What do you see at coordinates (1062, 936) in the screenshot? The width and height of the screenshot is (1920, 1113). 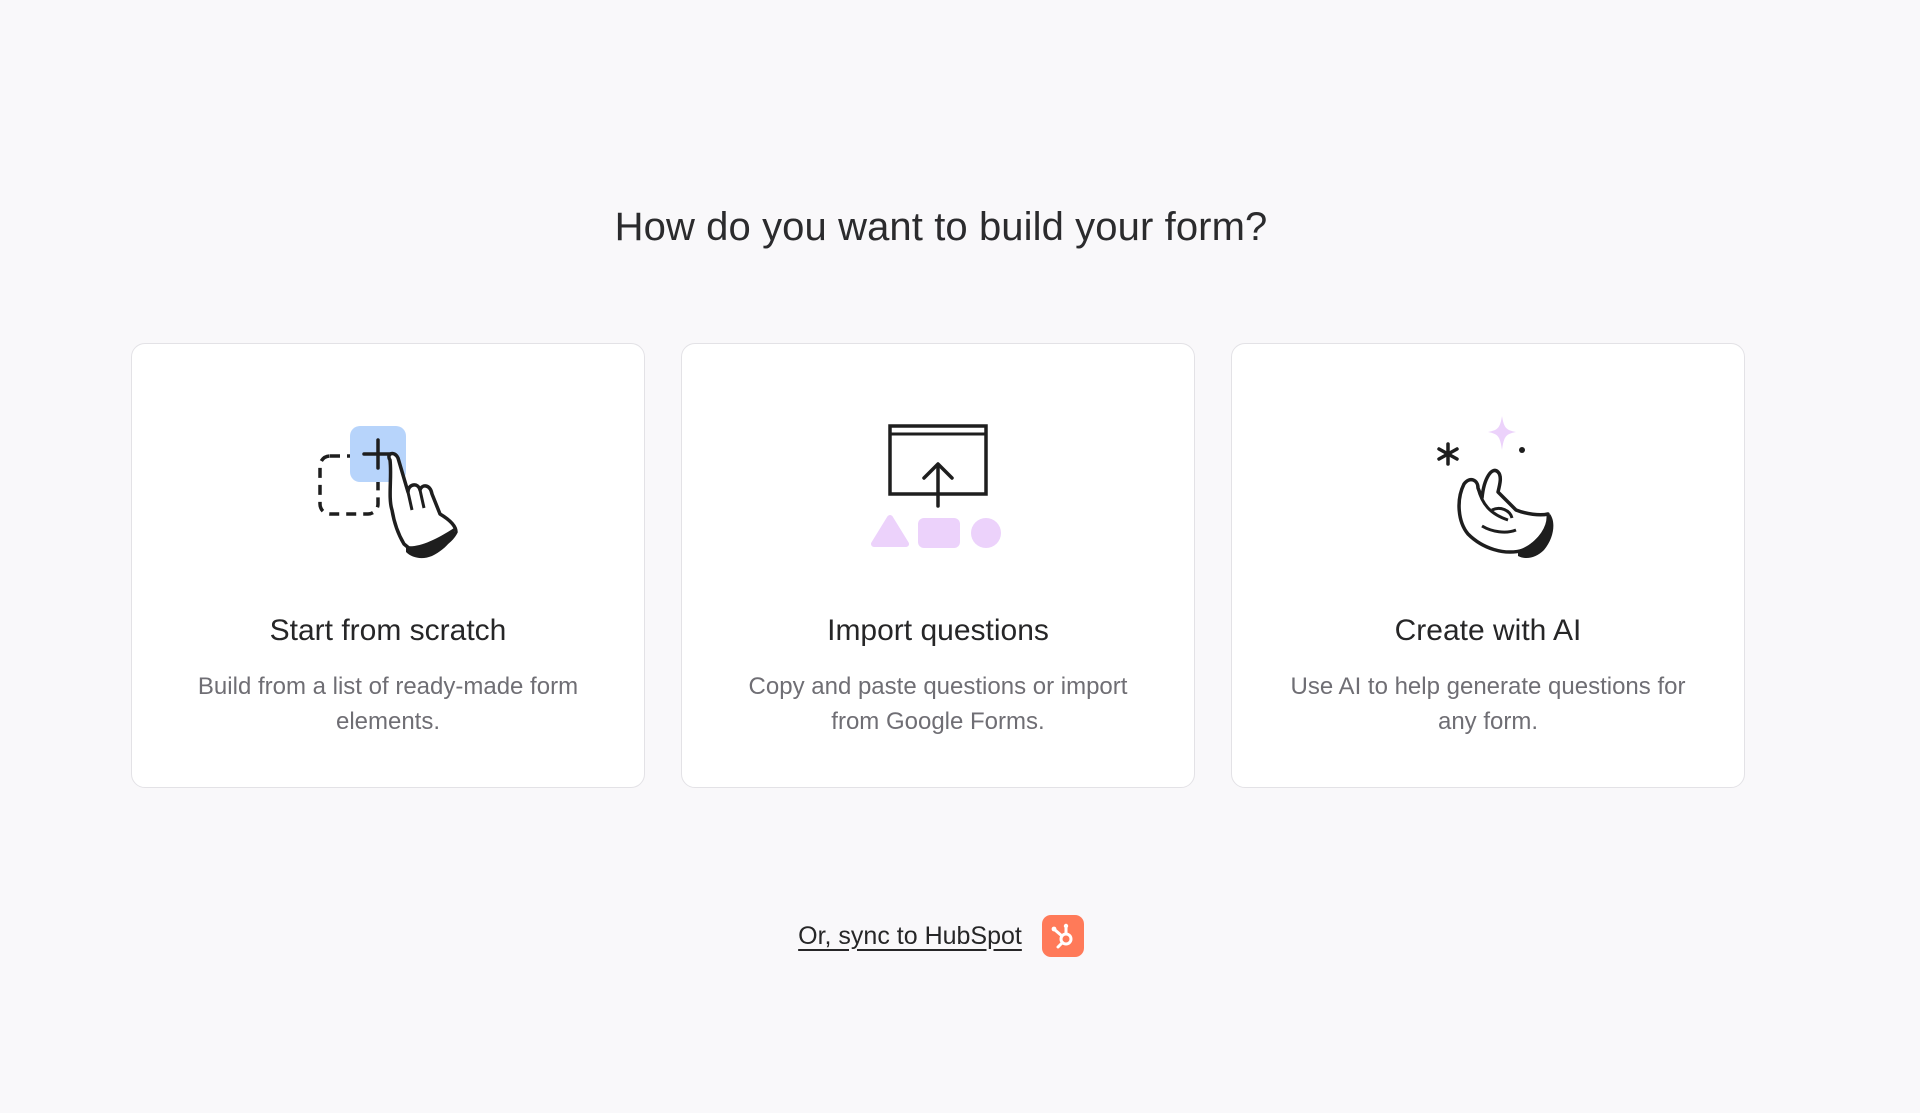 I see `hubspot-logo-icon` at bounding box center [1062, 936].